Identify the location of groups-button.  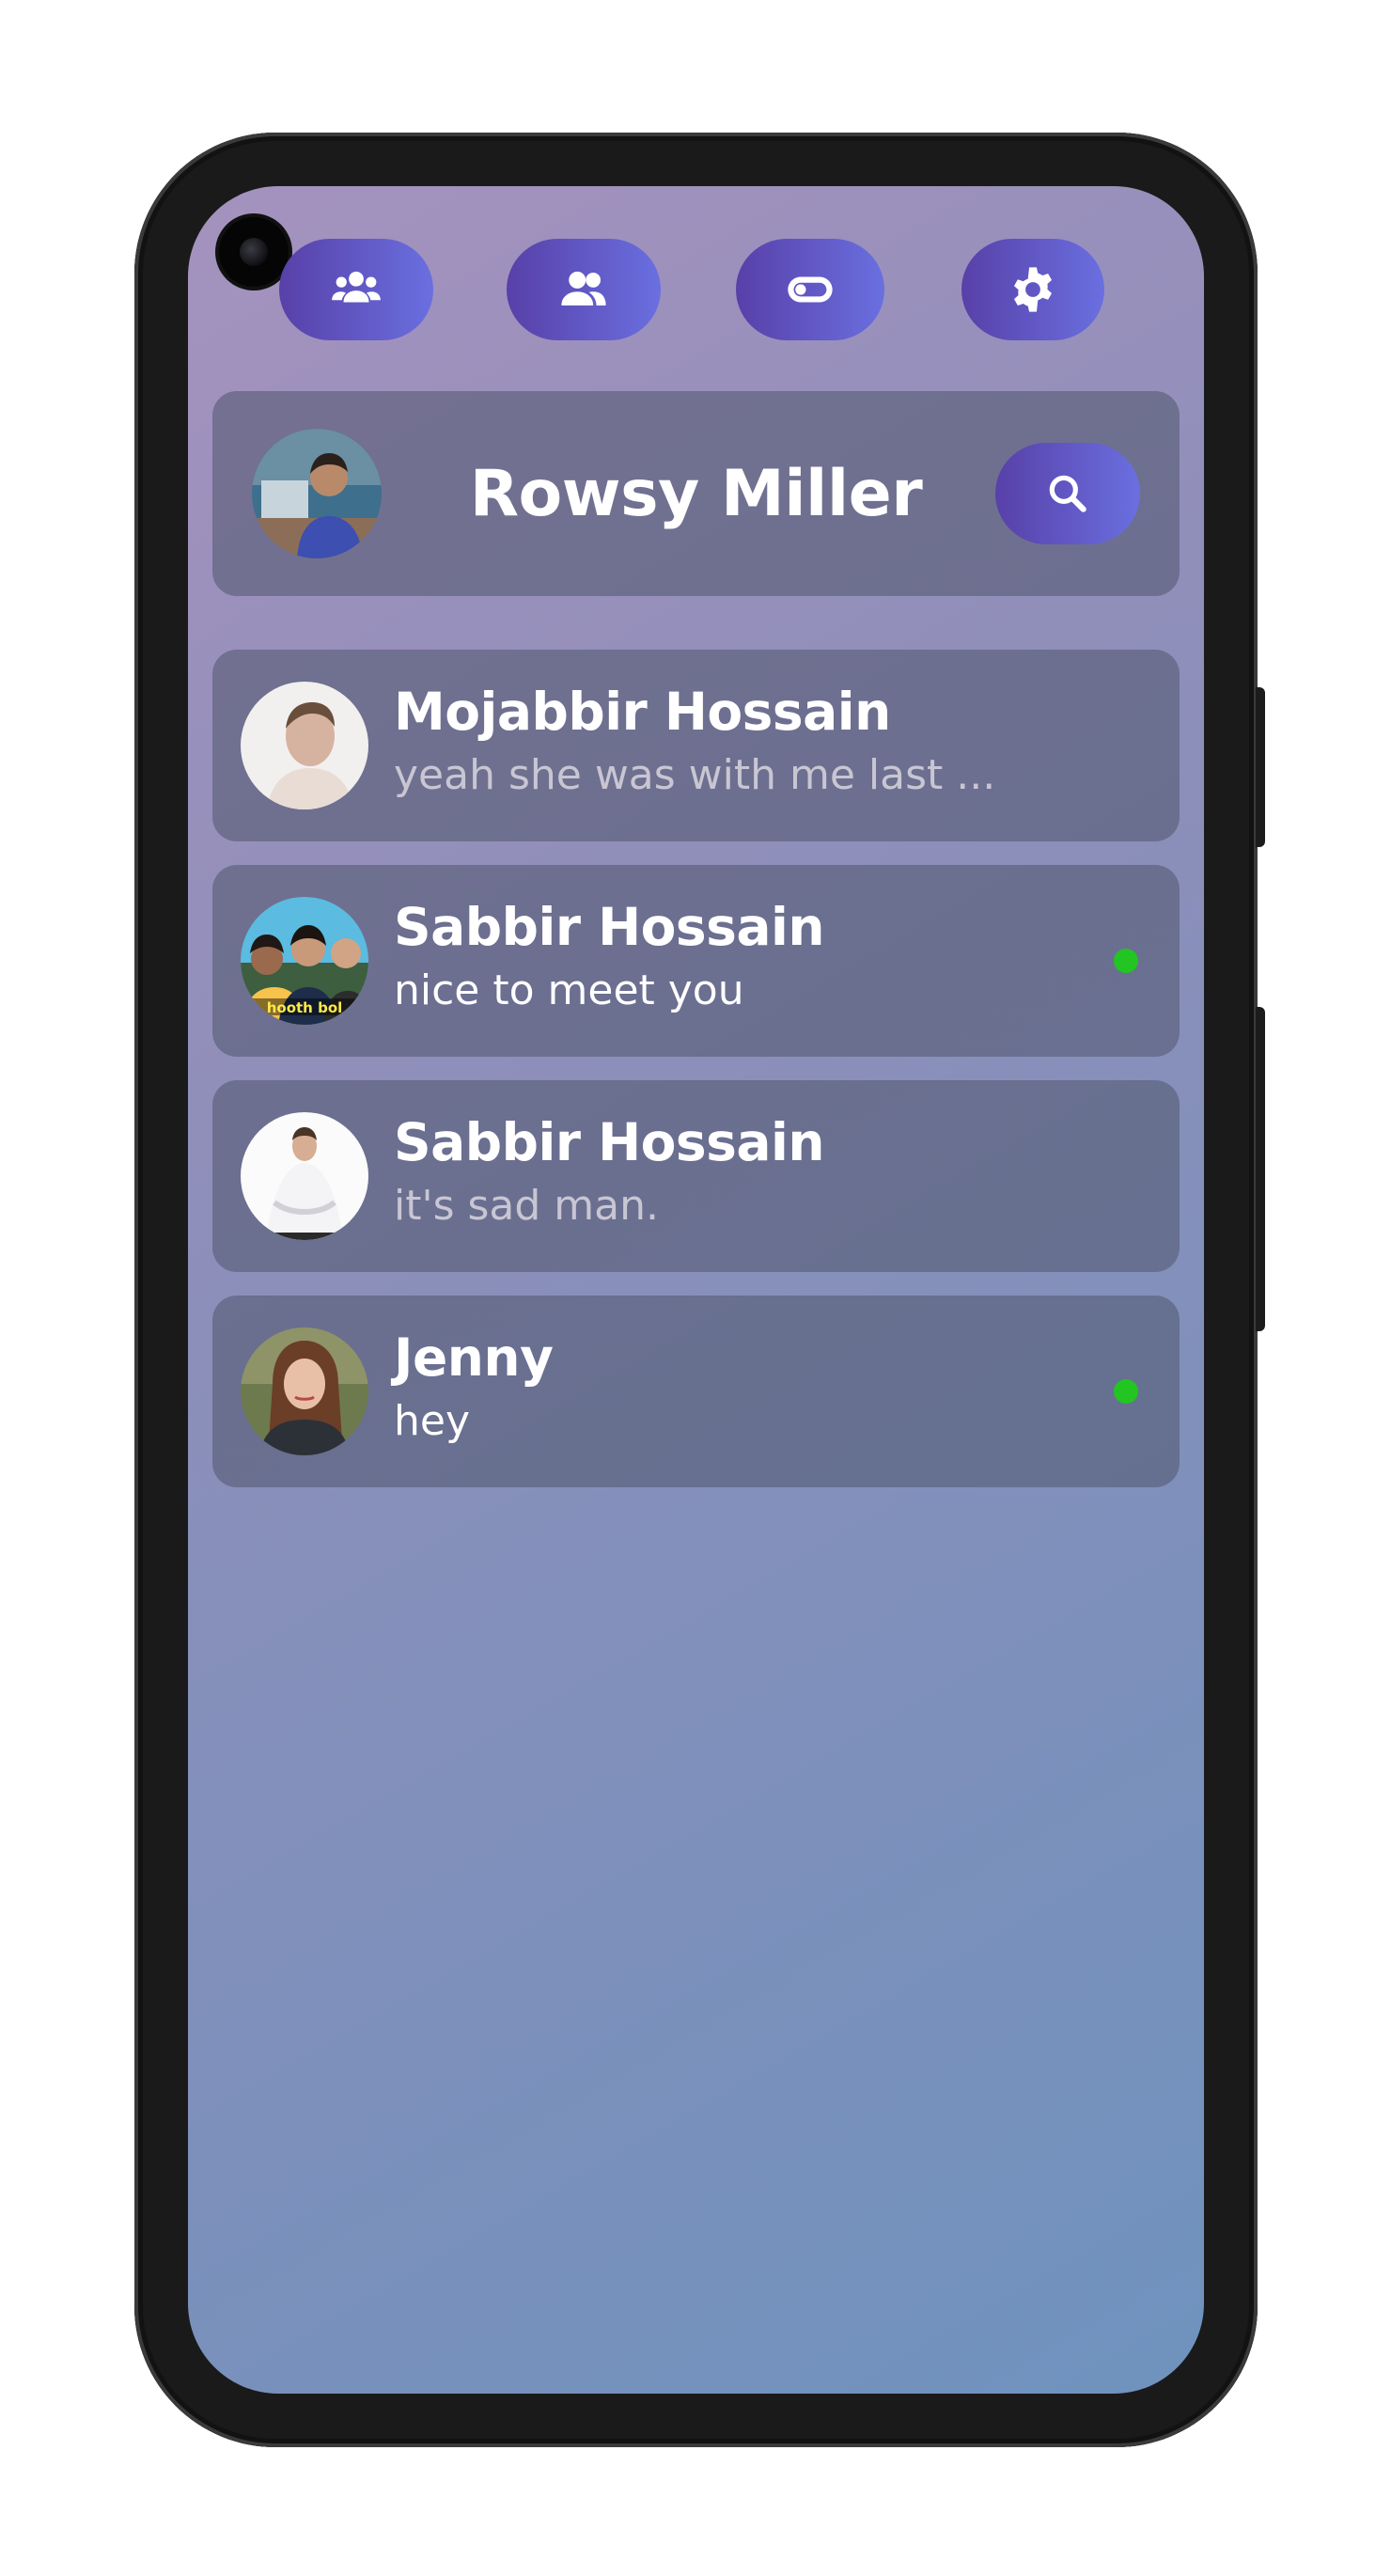
(356, 290).